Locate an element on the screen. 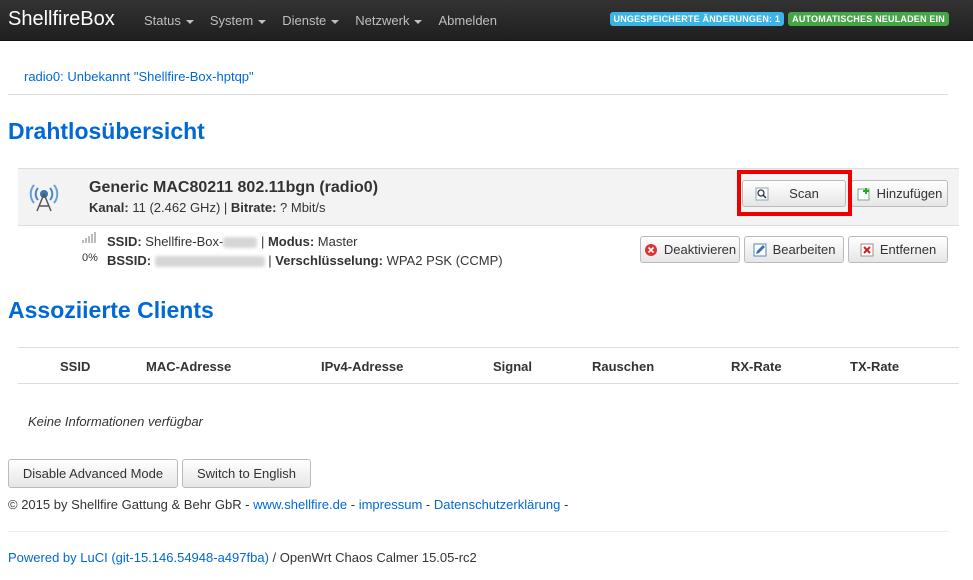  bitrate-value: ? Mbit/s is located at coordinates (303, 207).